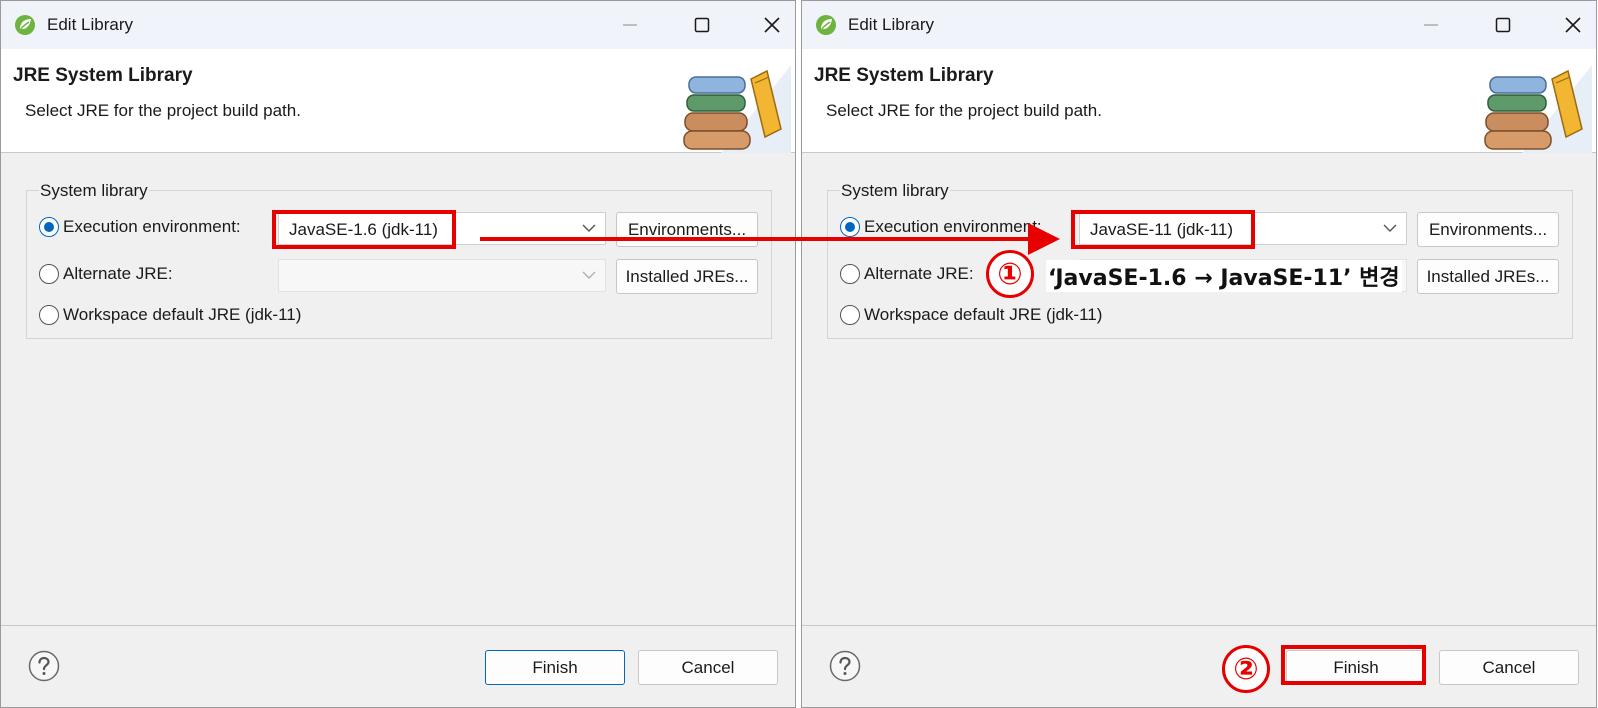  I want to click on step-2-marker: ②, so click(1246, 669).